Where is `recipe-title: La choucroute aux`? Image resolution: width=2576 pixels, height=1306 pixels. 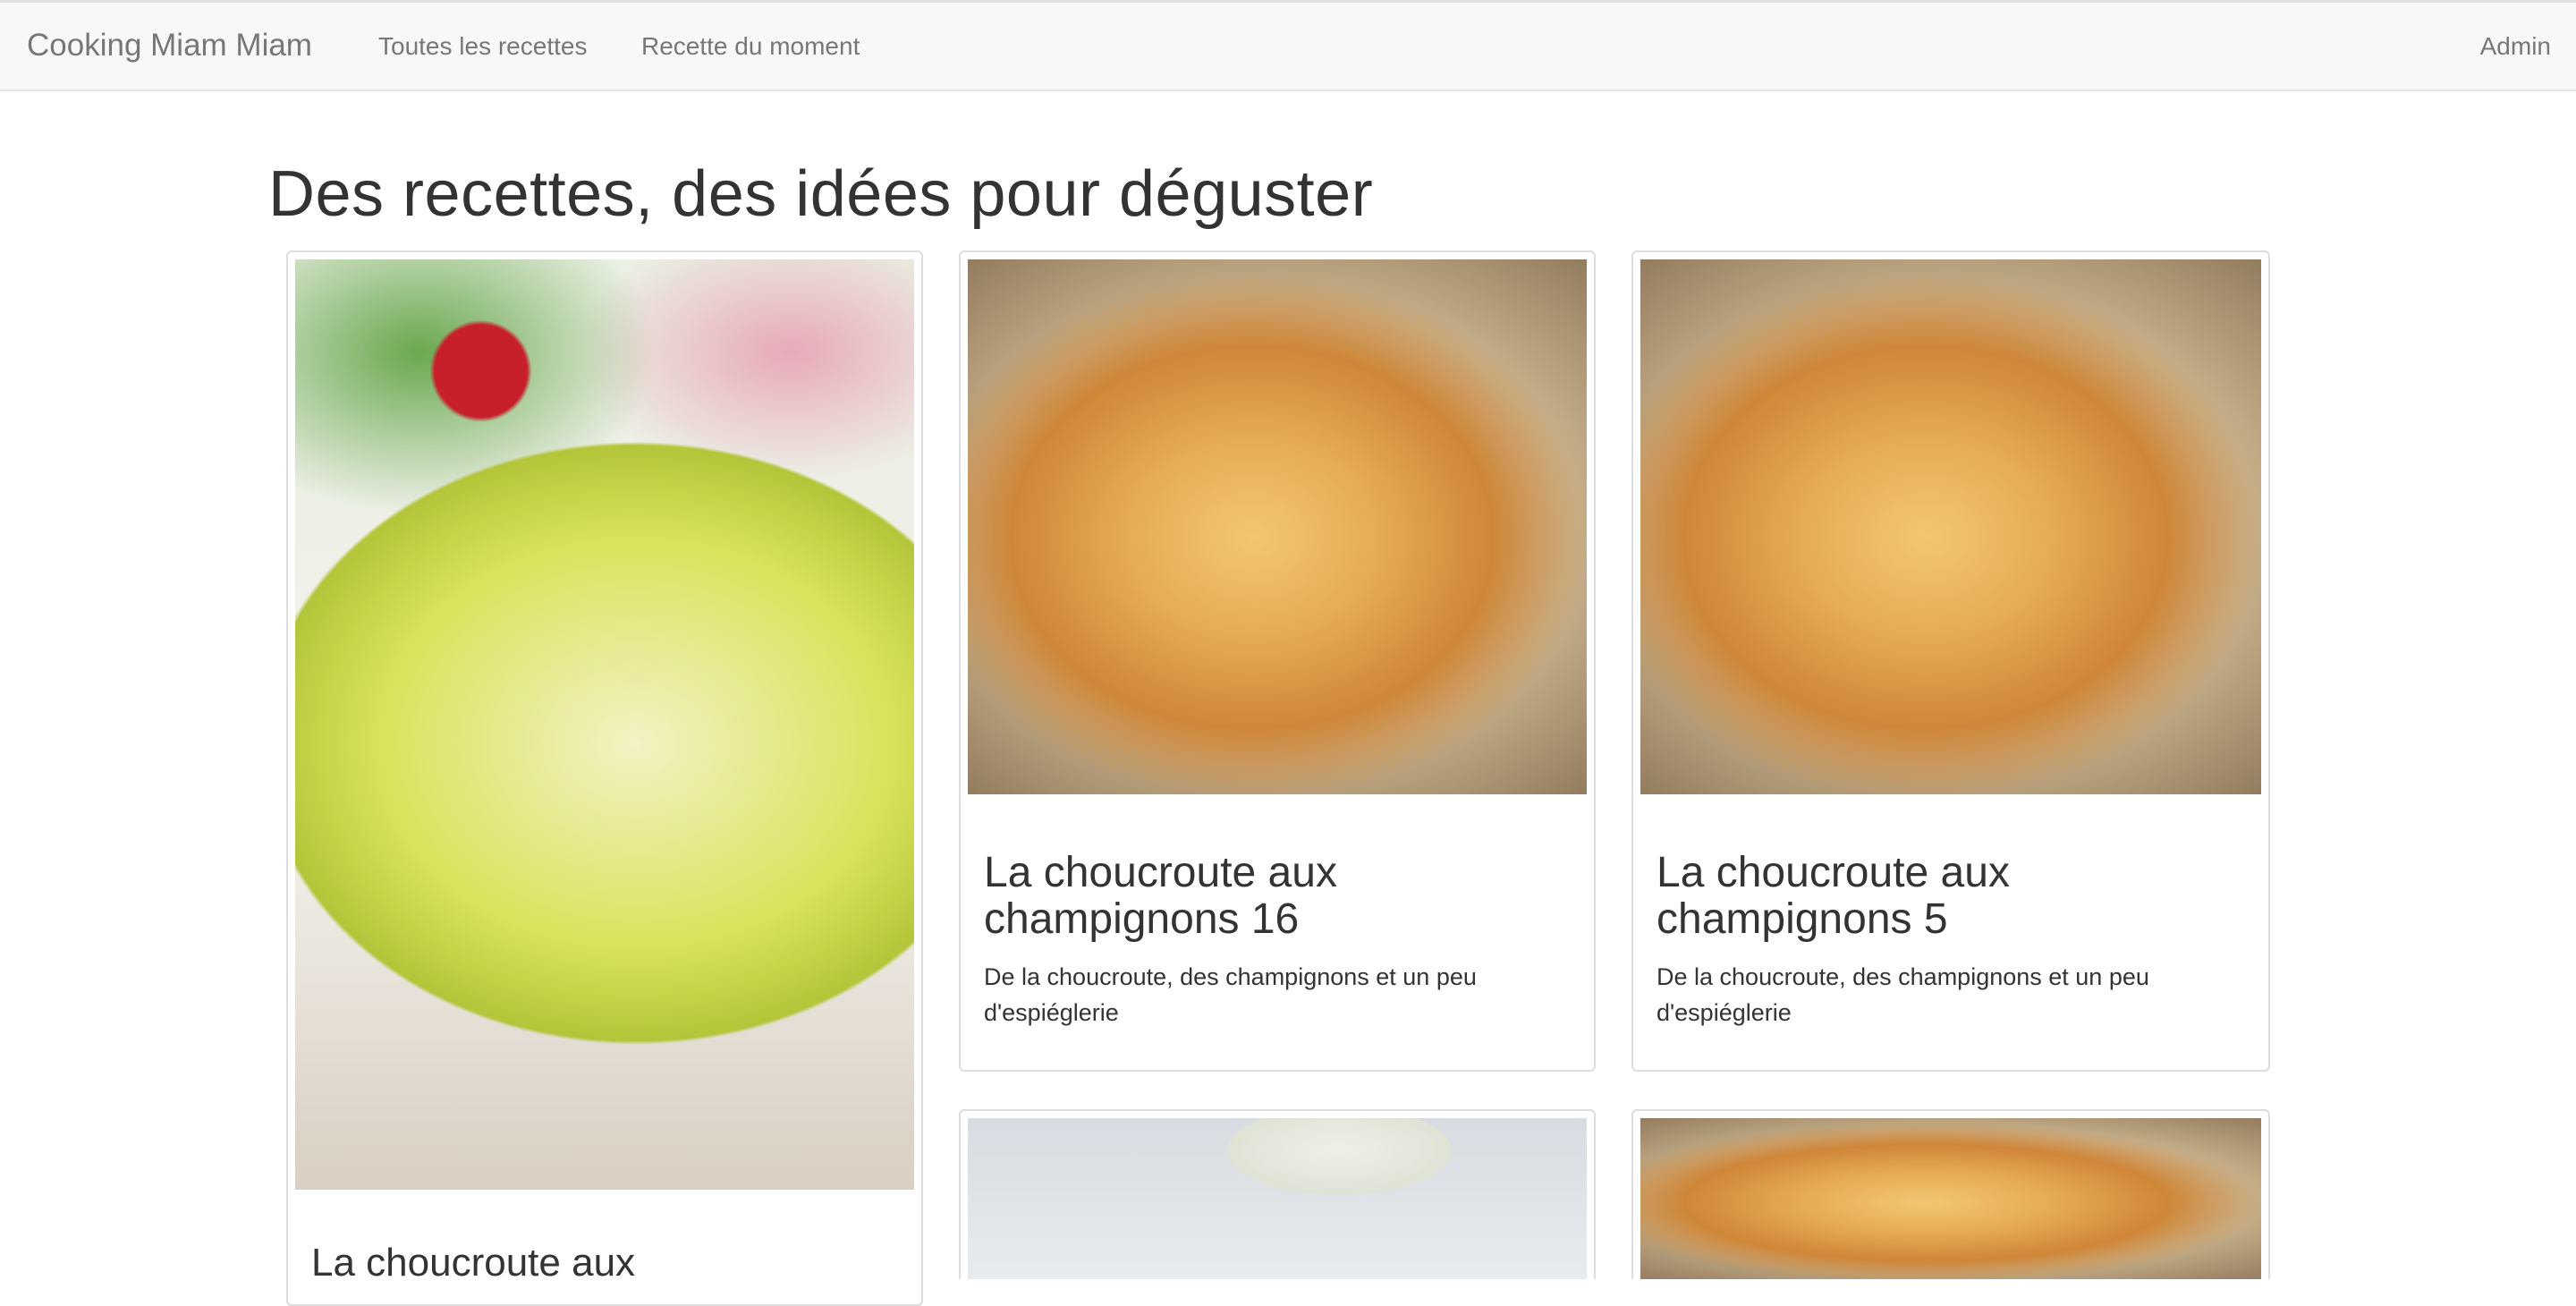
recipe-title: La choucroute aux is located at coordinates (473, 1263).